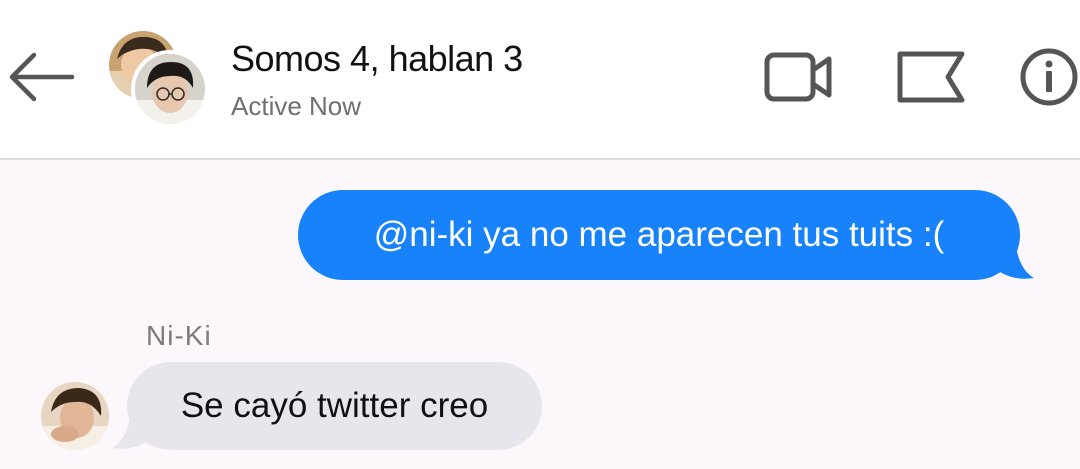  I want to click on outgoing-message-bubble: @ni-ki ya no me aparecen tus tuits :(, so click(659, 235).